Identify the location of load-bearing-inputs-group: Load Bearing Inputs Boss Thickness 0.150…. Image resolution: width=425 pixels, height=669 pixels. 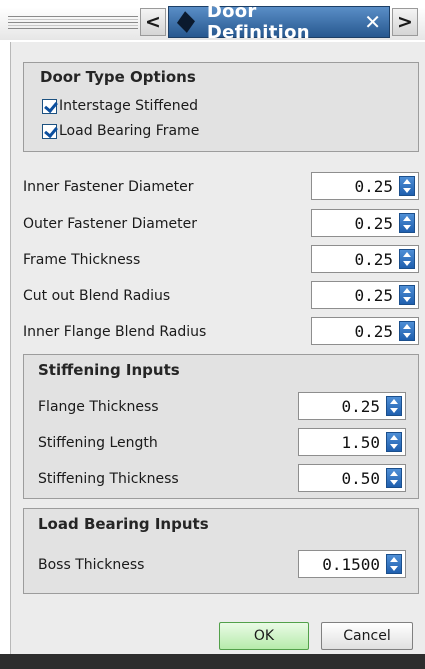
(221, 551).